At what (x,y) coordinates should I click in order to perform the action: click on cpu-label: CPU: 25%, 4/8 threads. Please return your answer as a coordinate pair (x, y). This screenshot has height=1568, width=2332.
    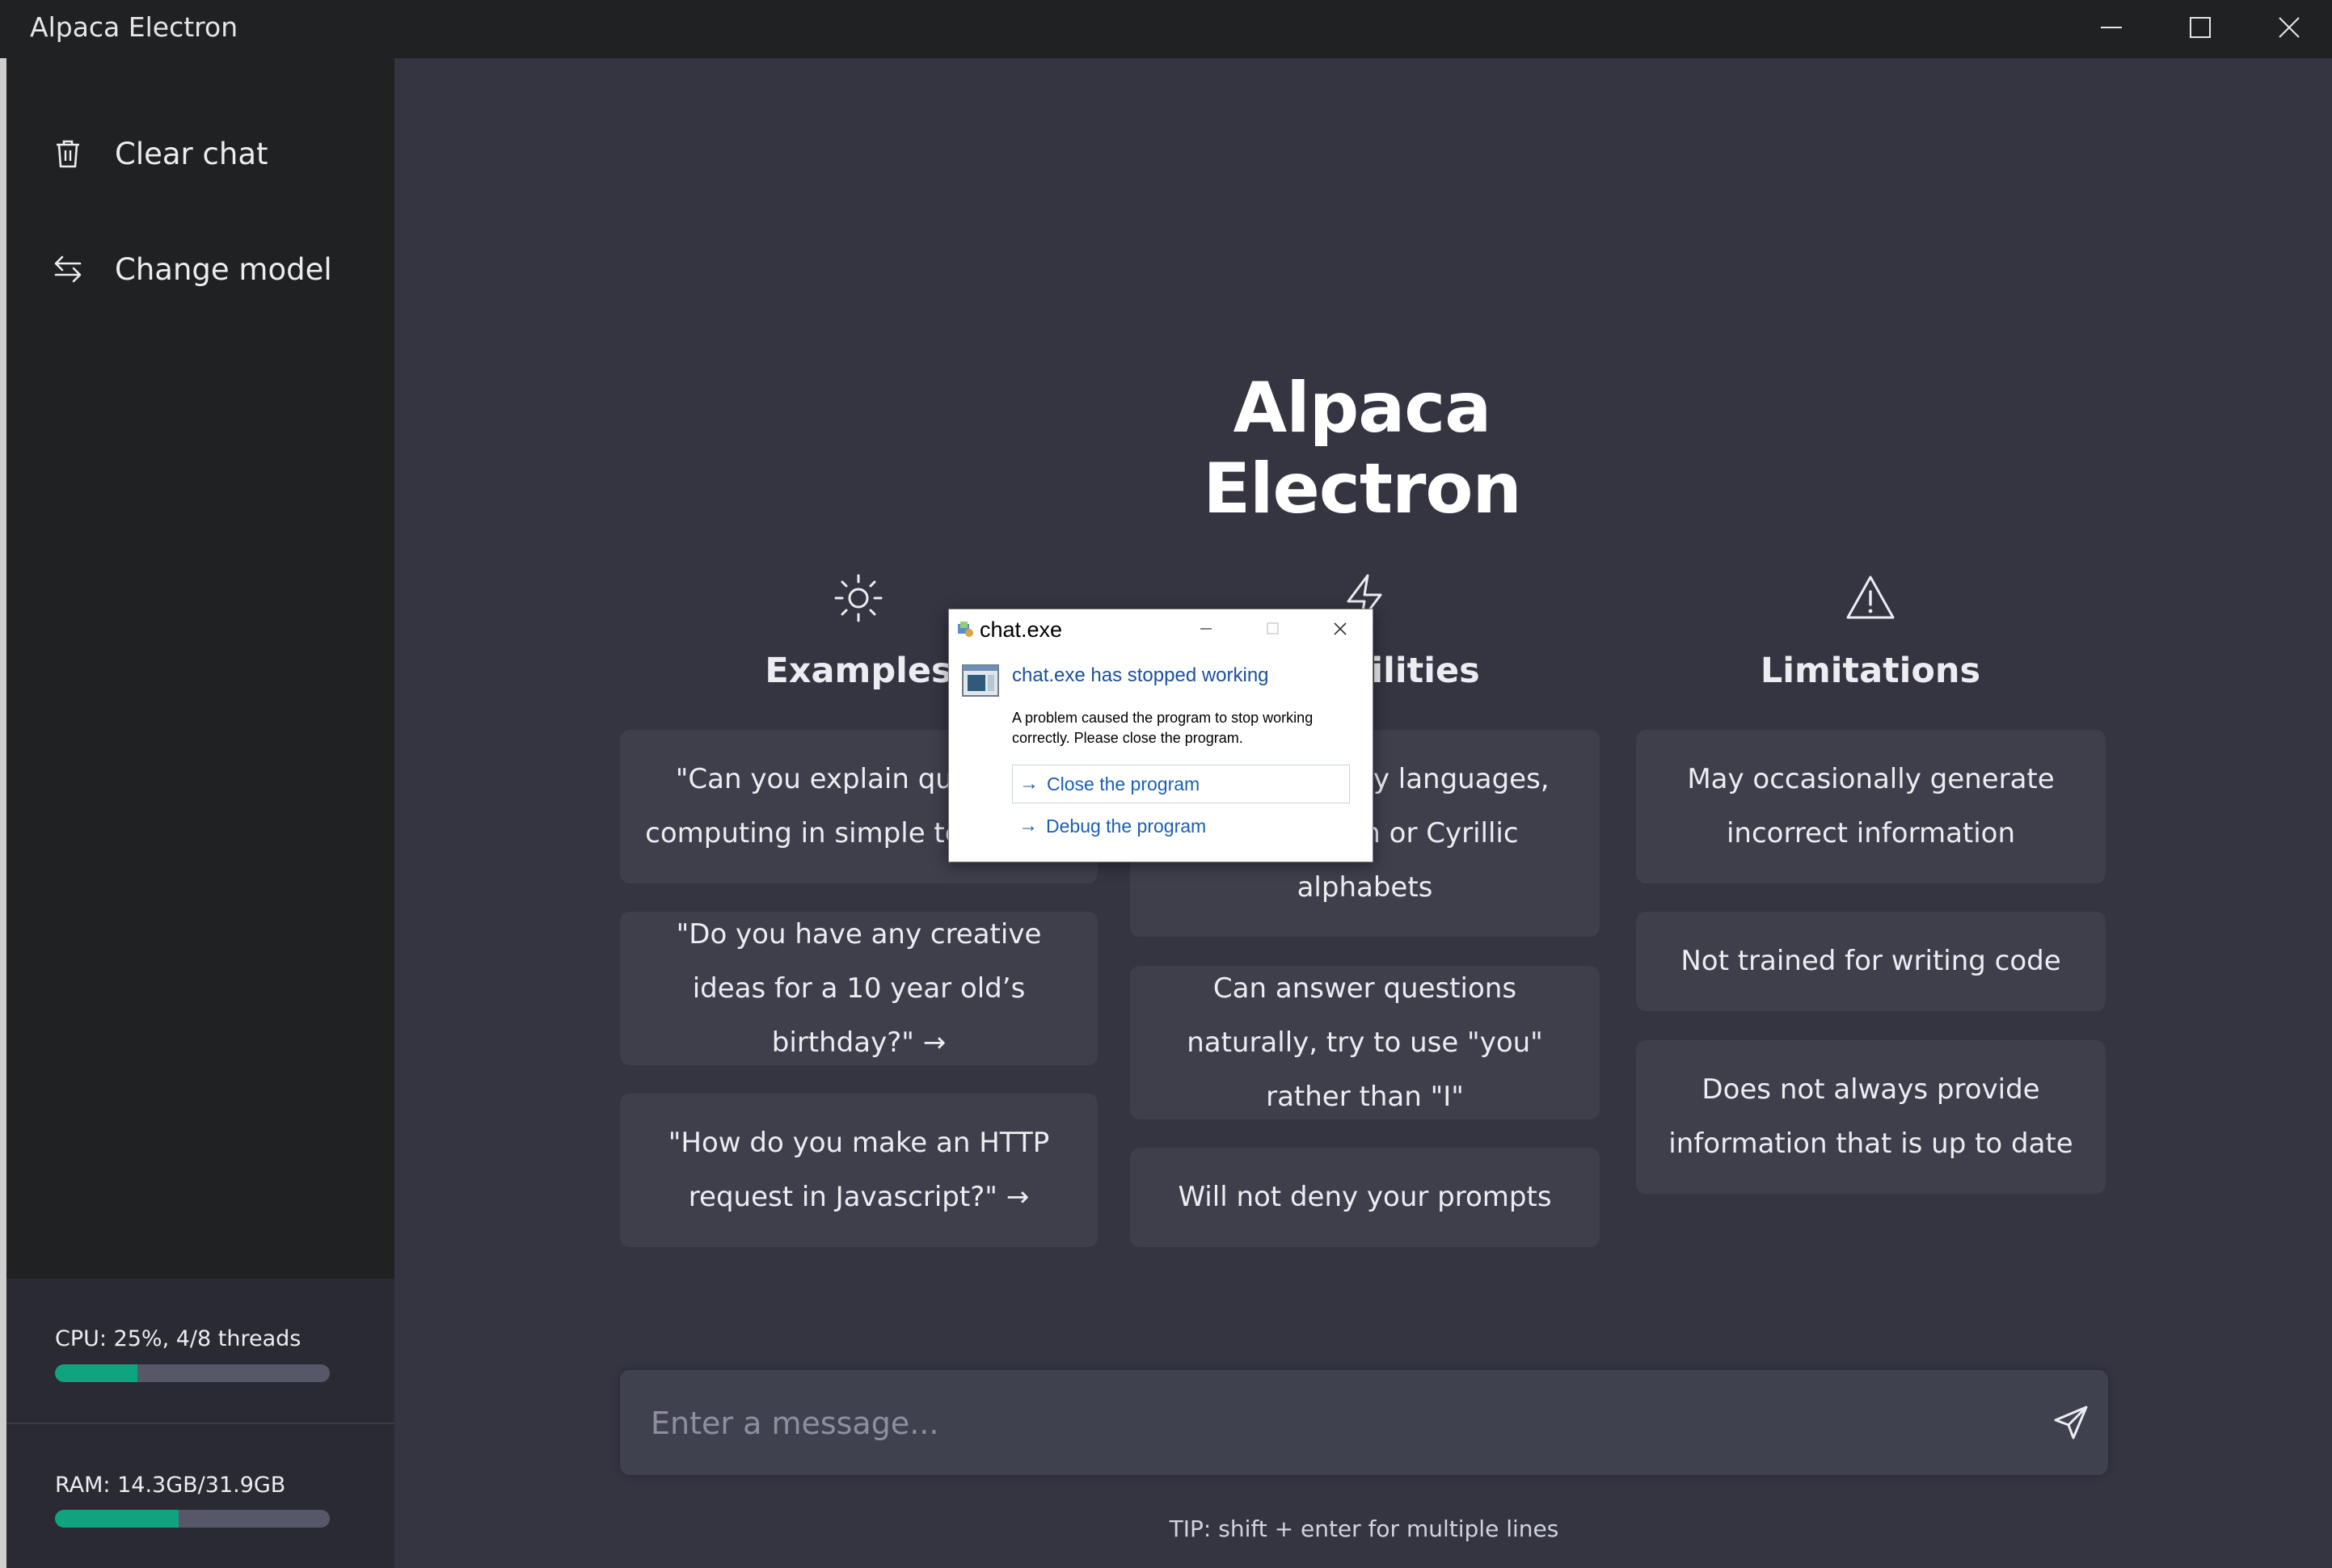
    Looking at the image, I should click on (179, 1339).